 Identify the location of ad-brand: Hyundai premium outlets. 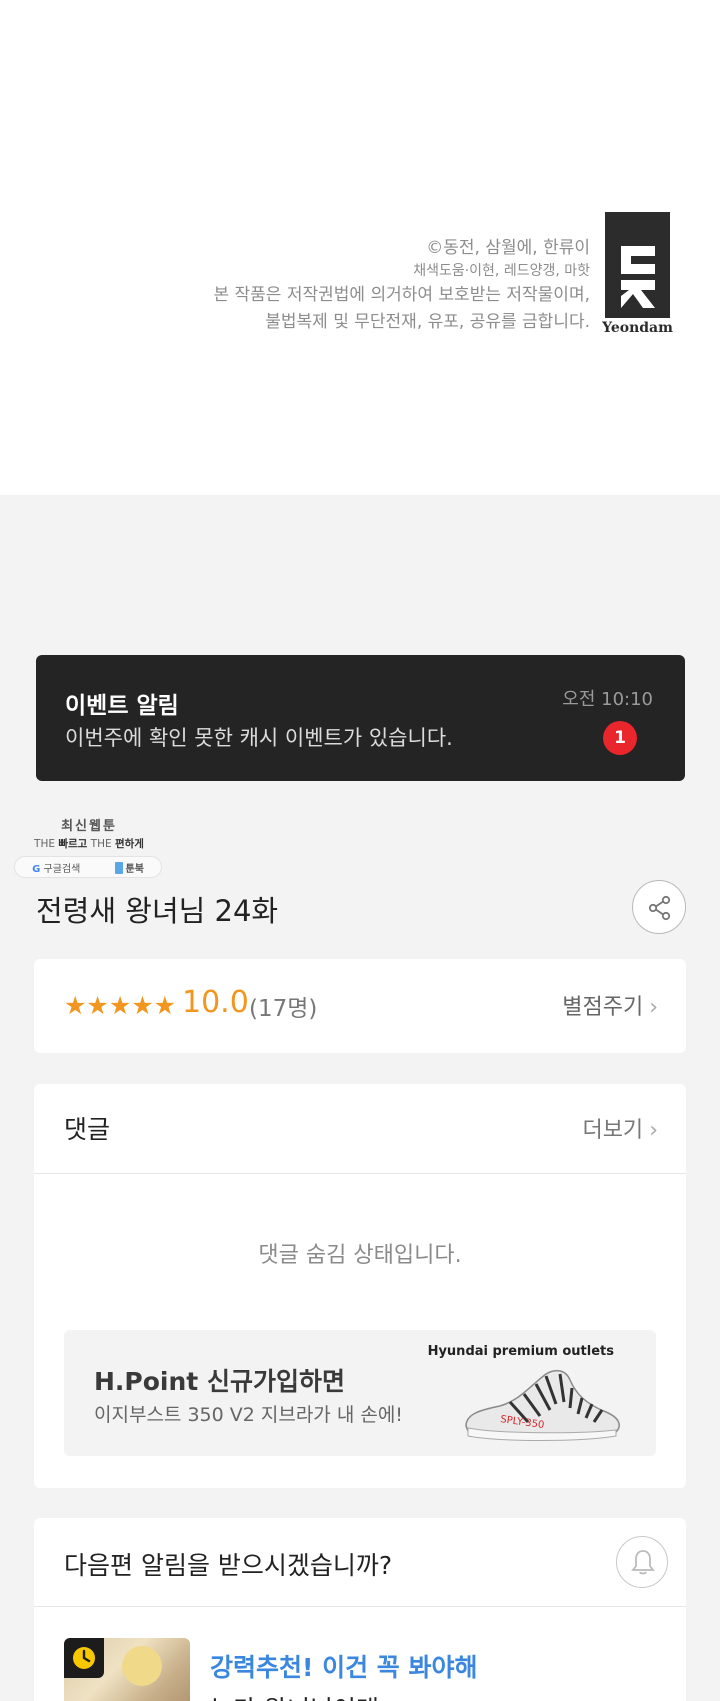
(520, 1351).